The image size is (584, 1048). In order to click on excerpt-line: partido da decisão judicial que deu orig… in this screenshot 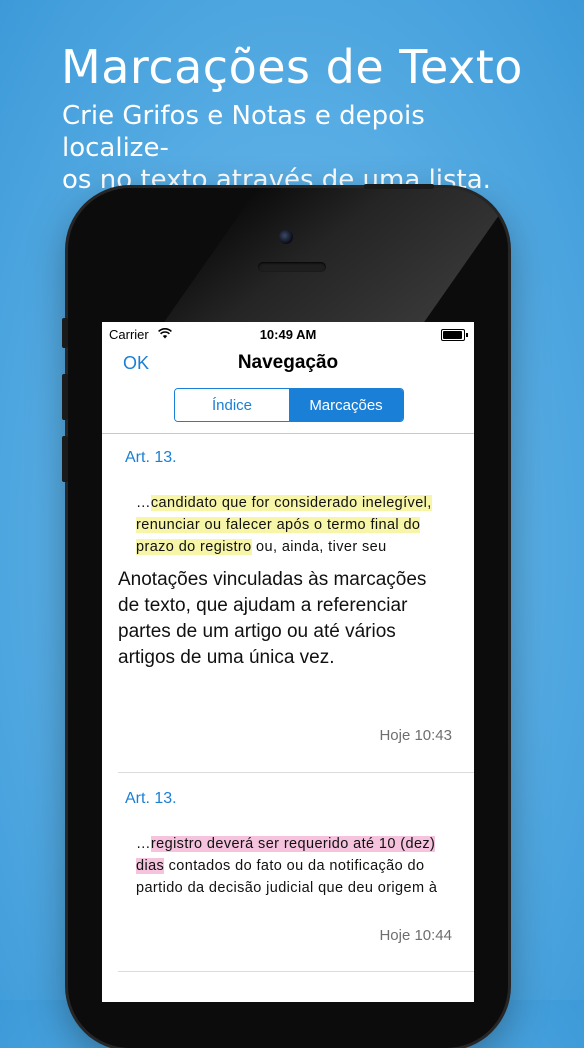, I will do `click(287, 888)`.